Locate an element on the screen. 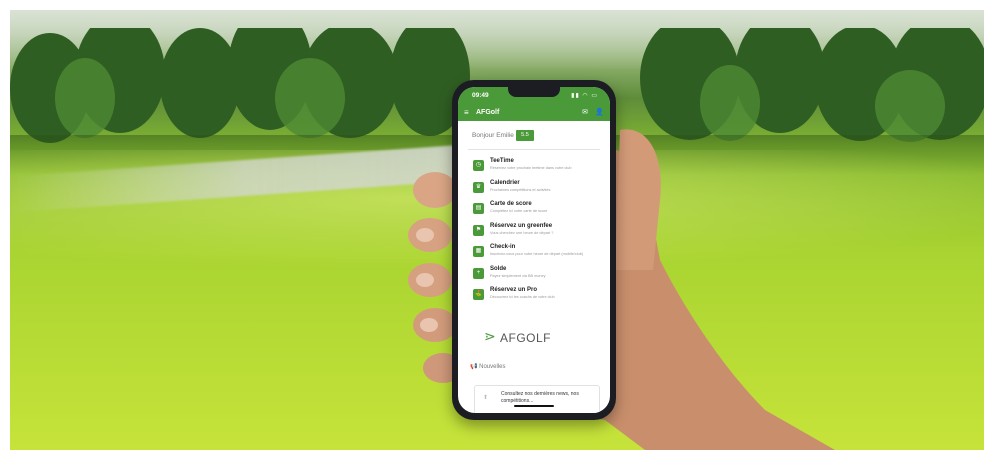 The height and width of the screenshot is (450, 984). menu-item-solde: + Solde Payez simplement via BB money is located at coordinates (537, 276).